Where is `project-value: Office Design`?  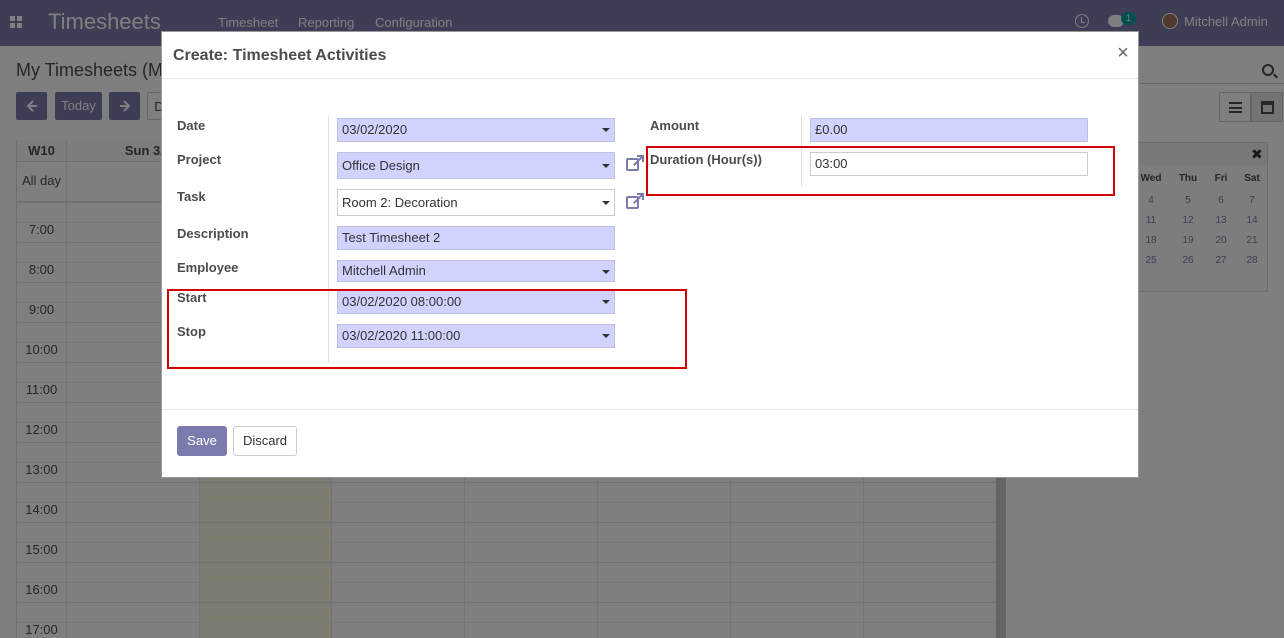 project-value: Office Design is located at coordinates (381, 165).